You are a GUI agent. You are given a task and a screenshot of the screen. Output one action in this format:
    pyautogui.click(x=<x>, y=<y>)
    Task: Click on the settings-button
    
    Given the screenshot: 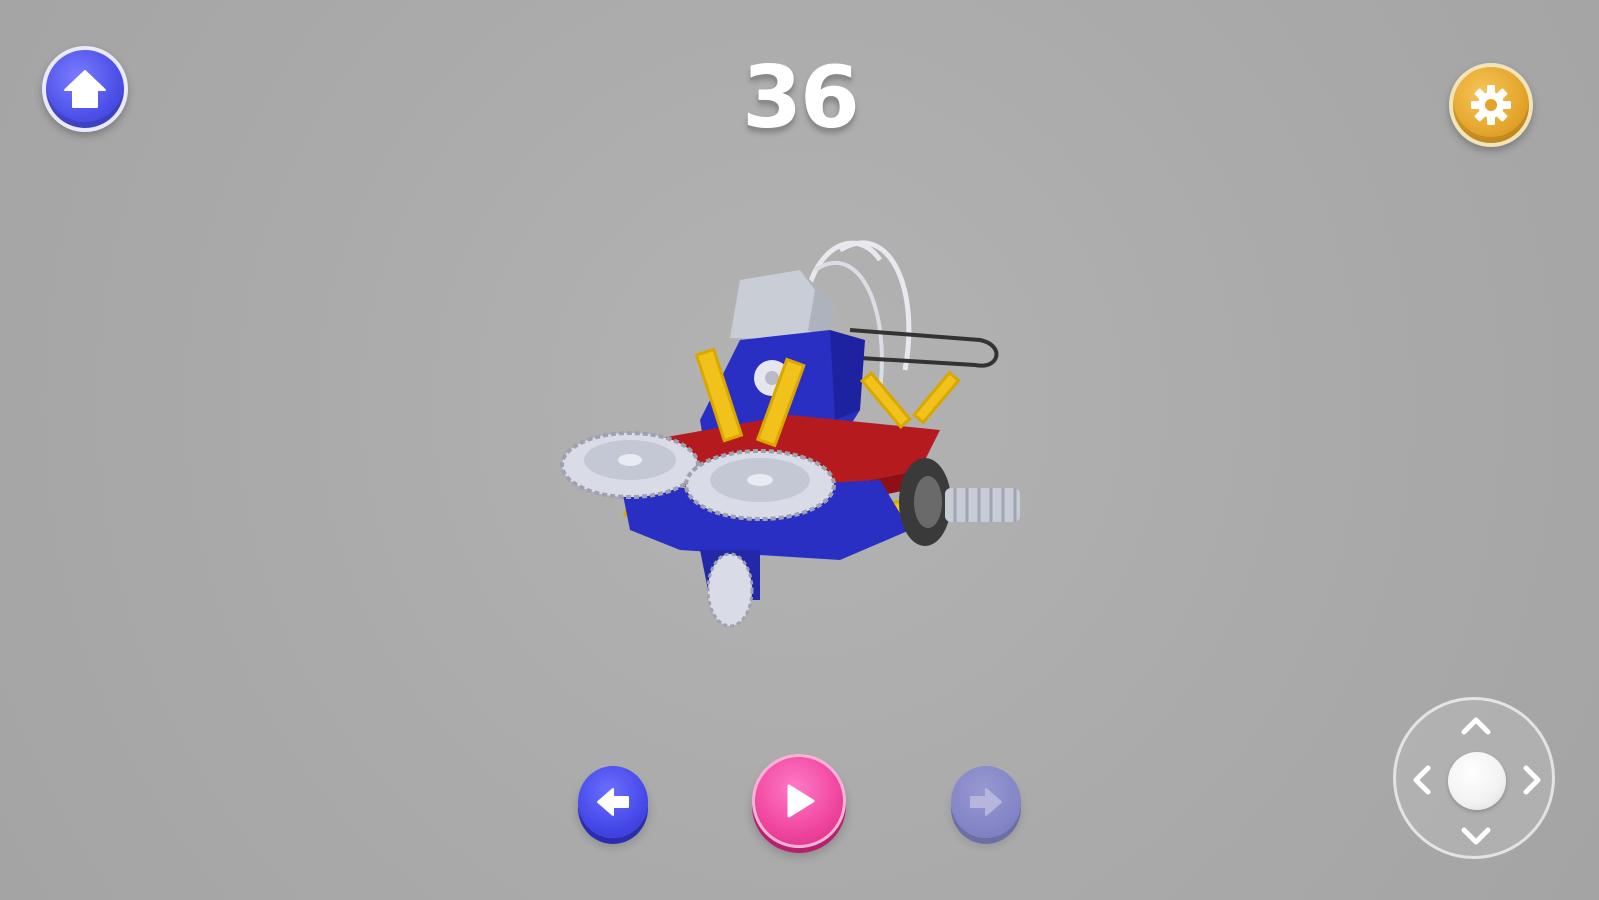 What is the action you would take?
    pyautogui.click(x=1491, y=105)
    